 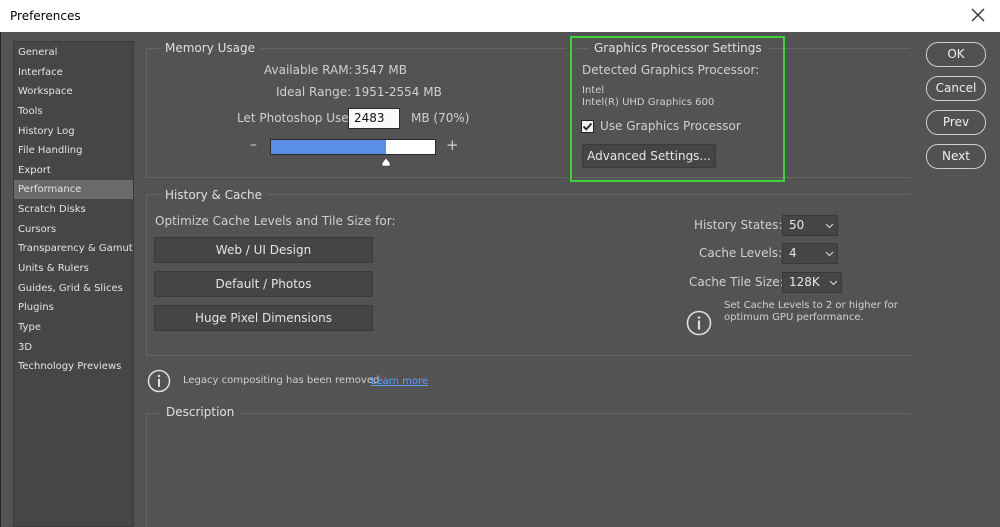 I want to click on sidebar-item-workspace: Workspace, so click(x=73, y=91).